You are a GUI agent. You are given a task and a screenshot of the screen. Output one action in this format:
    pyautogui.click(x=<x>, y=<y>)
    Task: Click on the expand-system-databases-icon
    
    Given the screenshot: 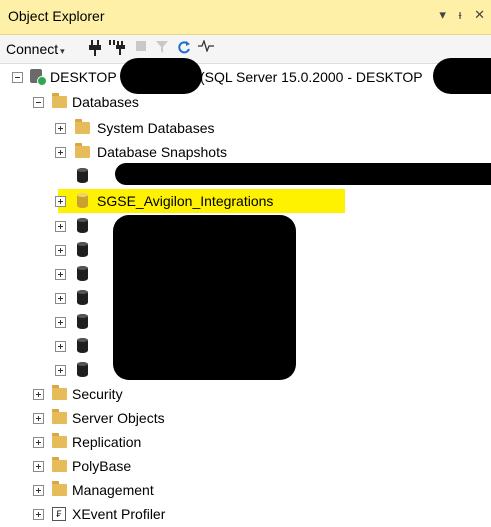 What is the action you would take?
    pyautogui.click(x=60, y=128)
    